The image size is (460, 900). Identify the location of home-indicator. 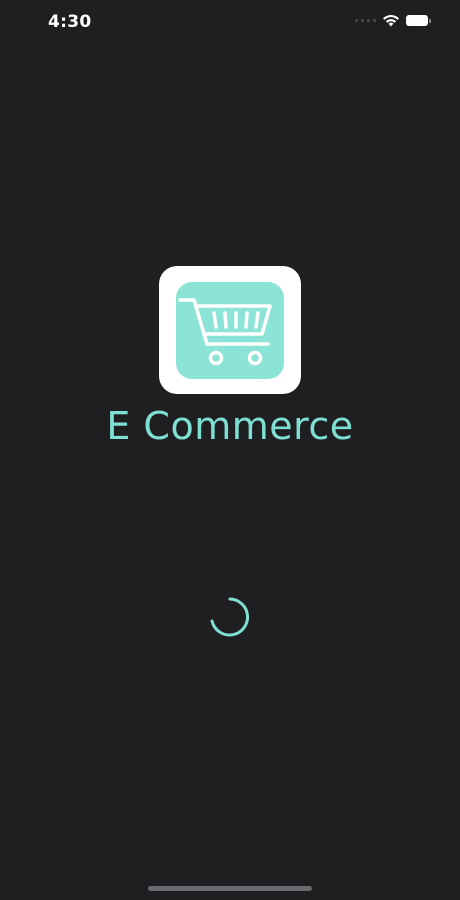
(230, 888).